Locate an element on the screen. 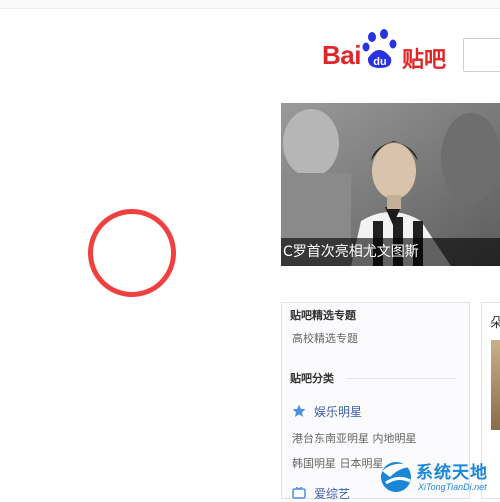 Image resolution: width=500 pixels, height=502 pixels. top-border is located at coordinates (250, 4).